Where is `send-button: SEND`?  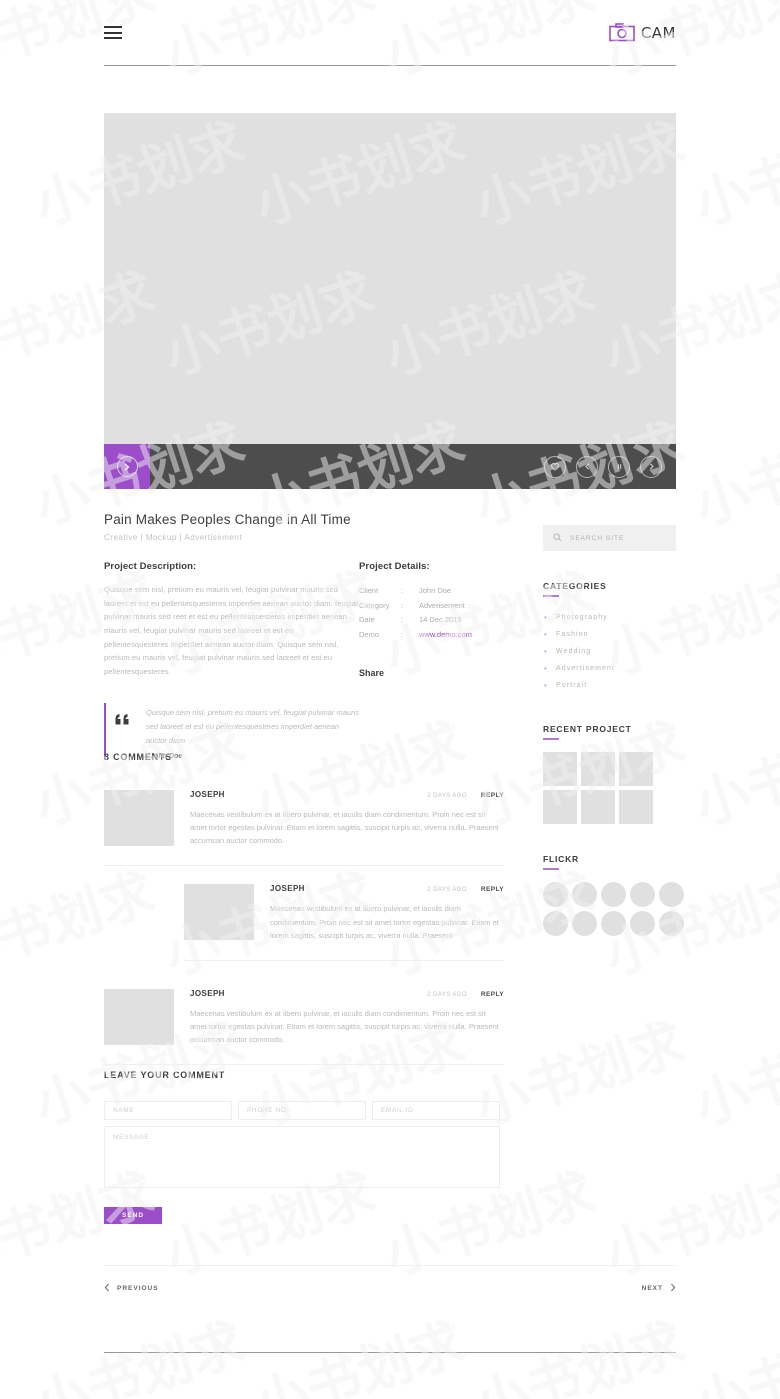
send-button: SEND is located at coordinates (133, 1215).